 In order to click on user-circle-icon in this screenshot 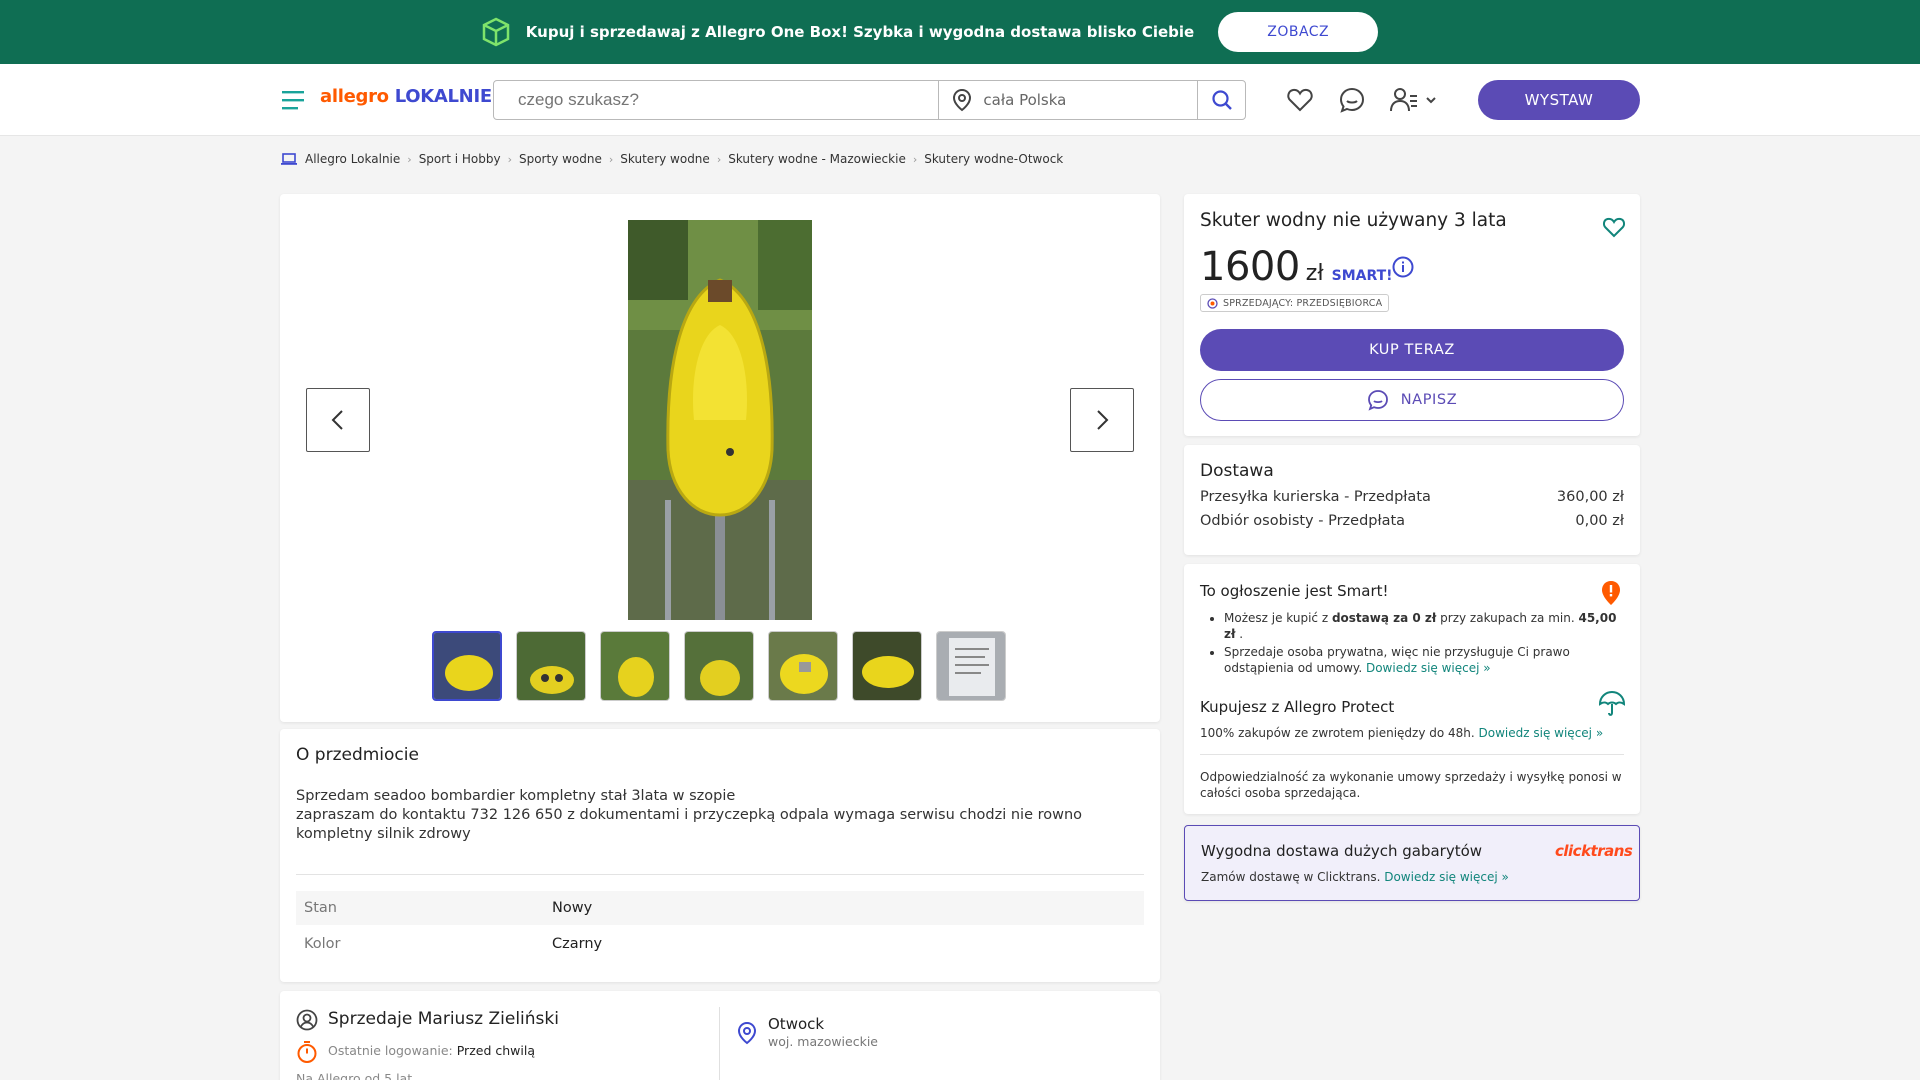, I will do `click(307, 1020)`.